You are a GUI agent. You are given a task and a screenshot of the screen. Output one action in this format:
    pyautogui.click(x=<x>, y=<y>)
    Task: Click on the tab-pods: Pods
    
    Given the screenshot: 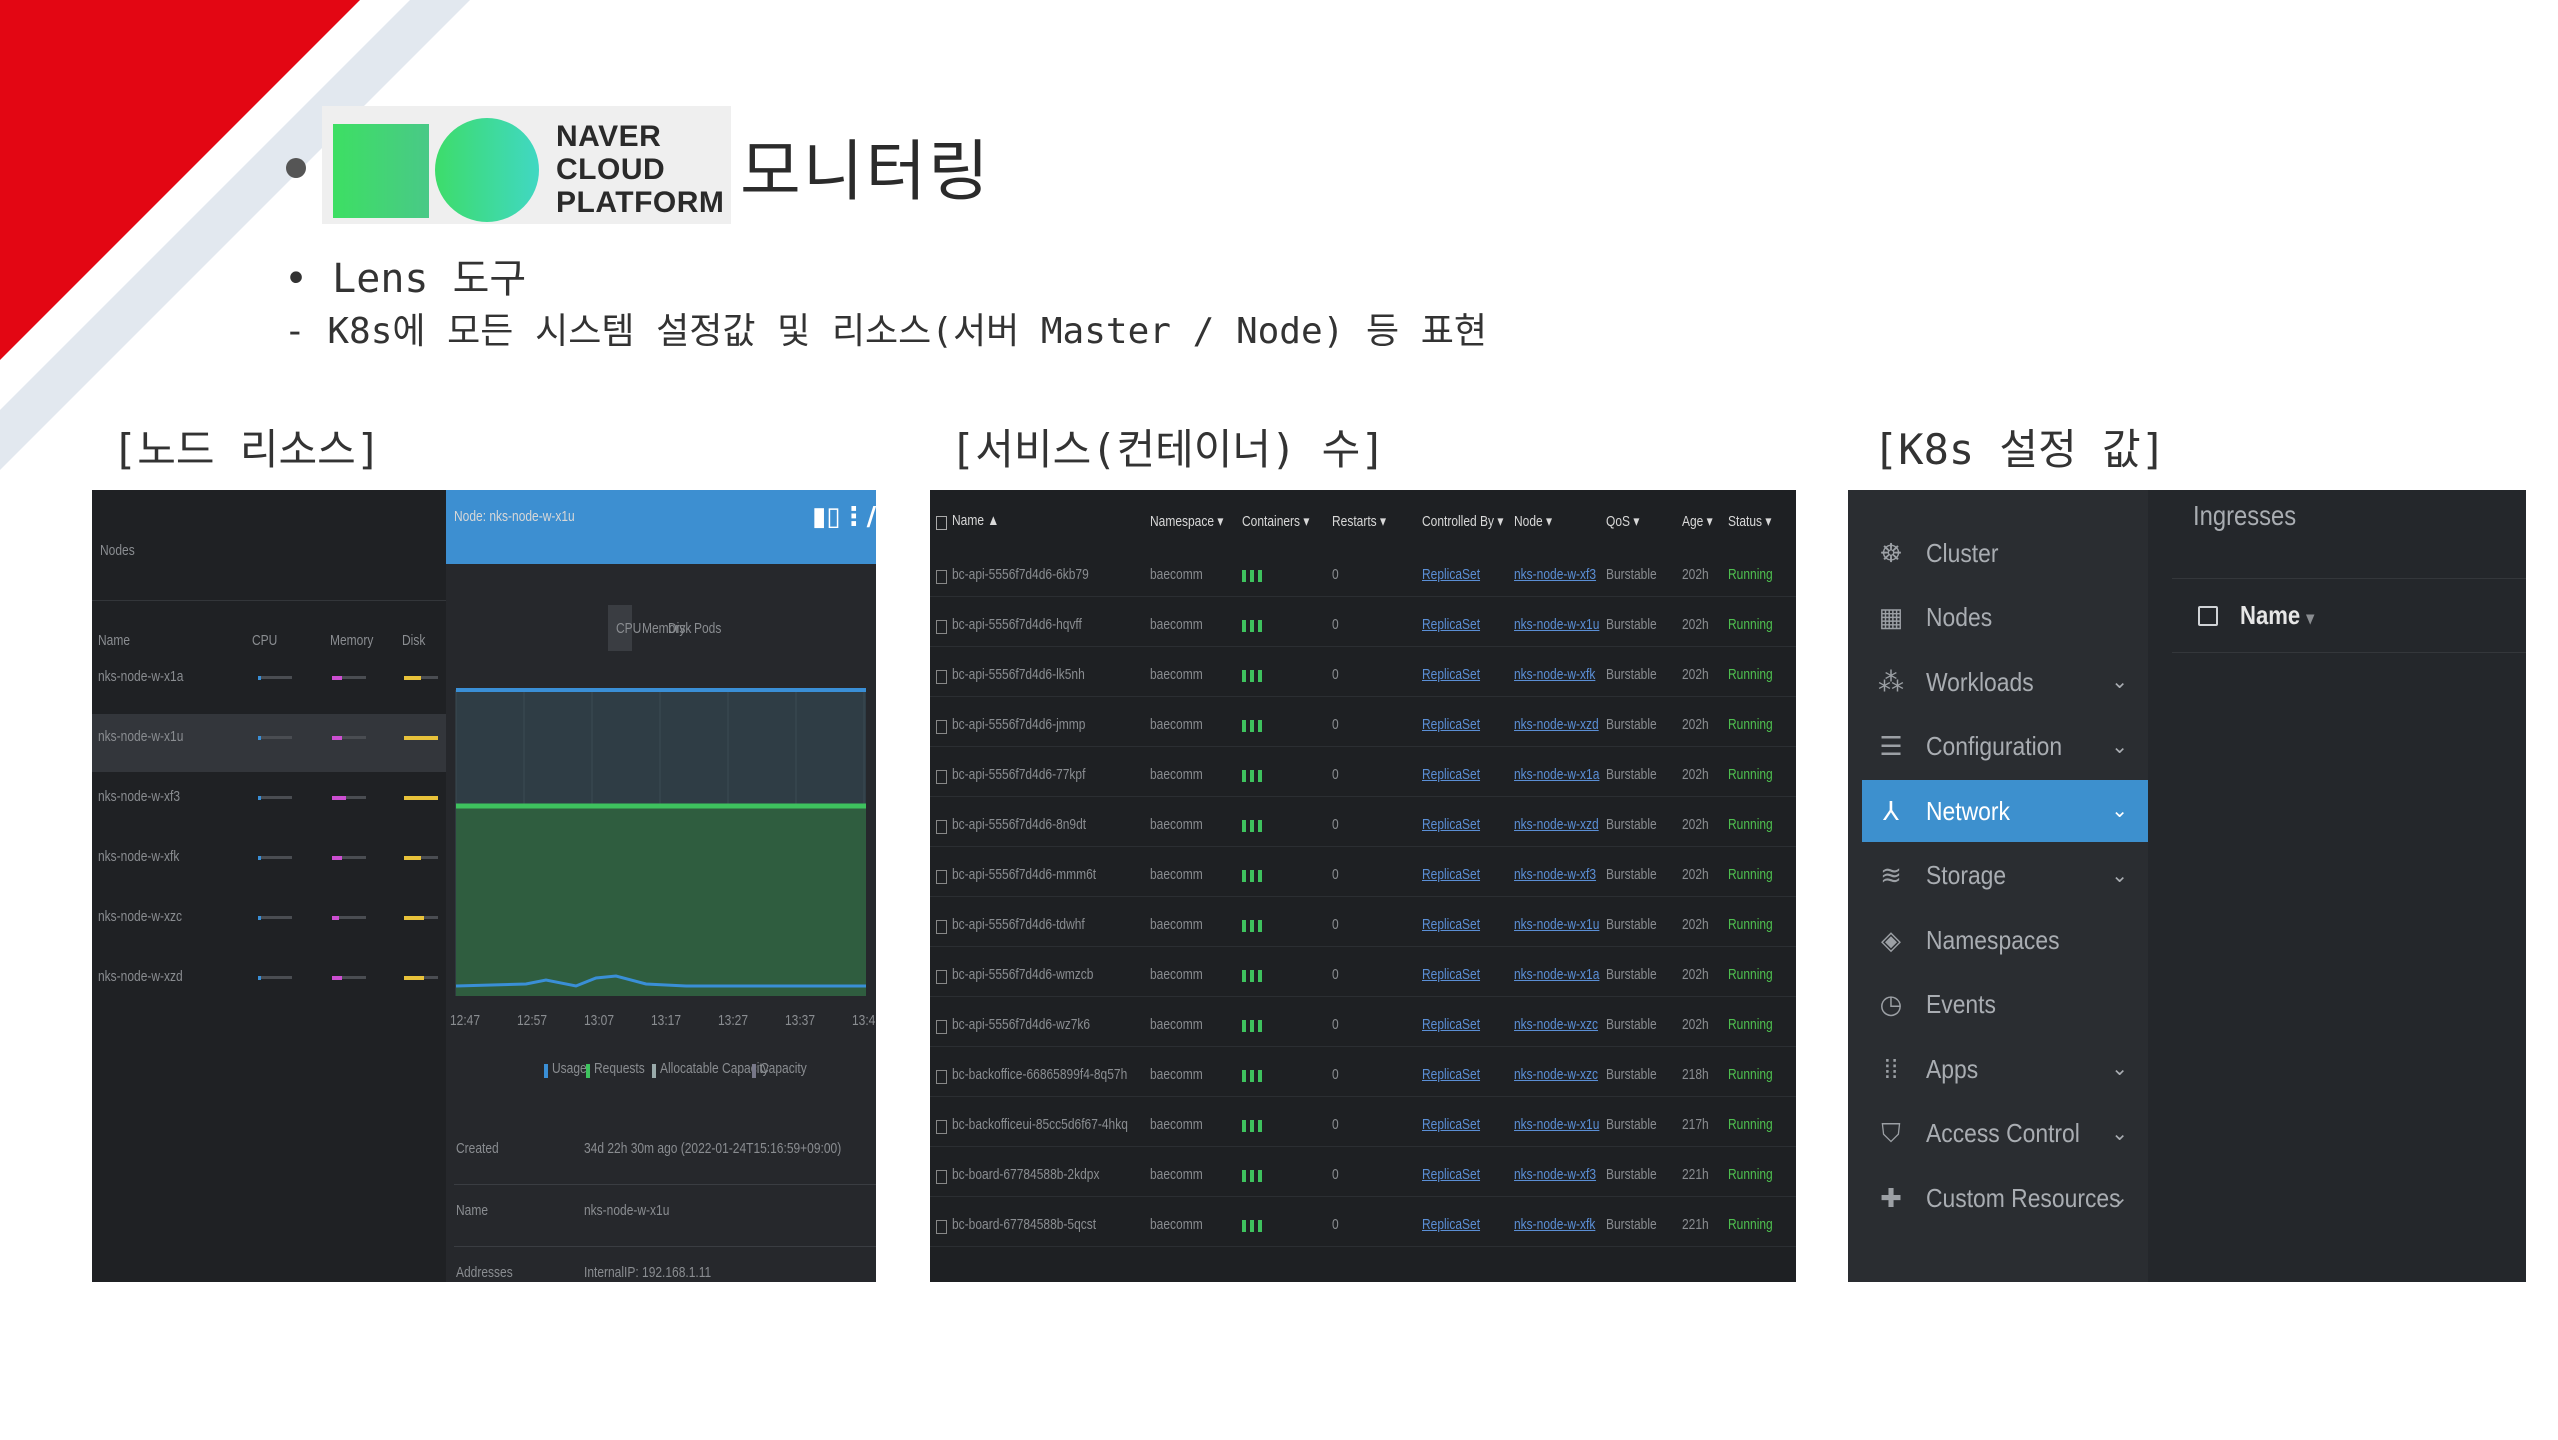 What is the action you would take?
    pyautogui.click(x=707, y=628)
    